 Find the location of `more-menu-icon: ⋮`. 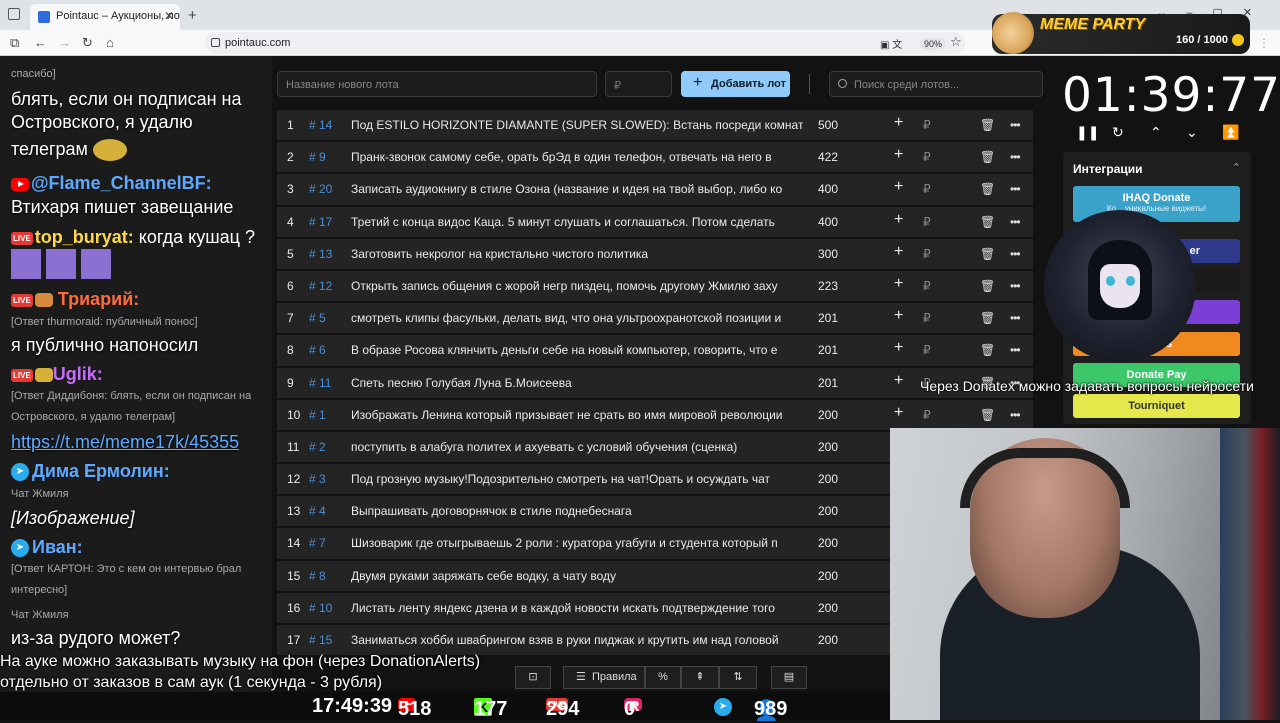

more-menu-icon: ⋮ is located at coordinates (1264, 43).